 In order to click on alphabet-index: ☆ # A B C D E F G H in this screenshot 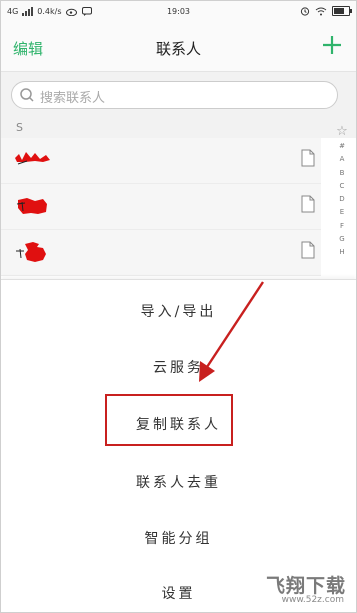, I will do `click(342, 192)`.